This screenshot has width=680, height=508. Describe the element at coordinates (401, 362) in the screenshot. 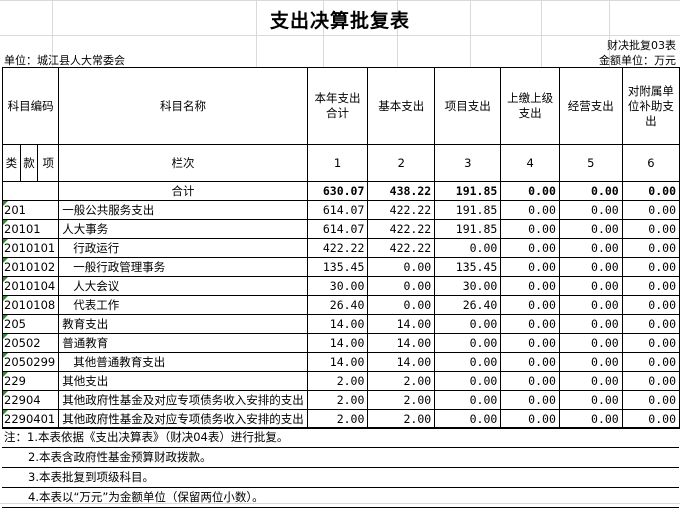

I see `row-value: 14.00` at that location.